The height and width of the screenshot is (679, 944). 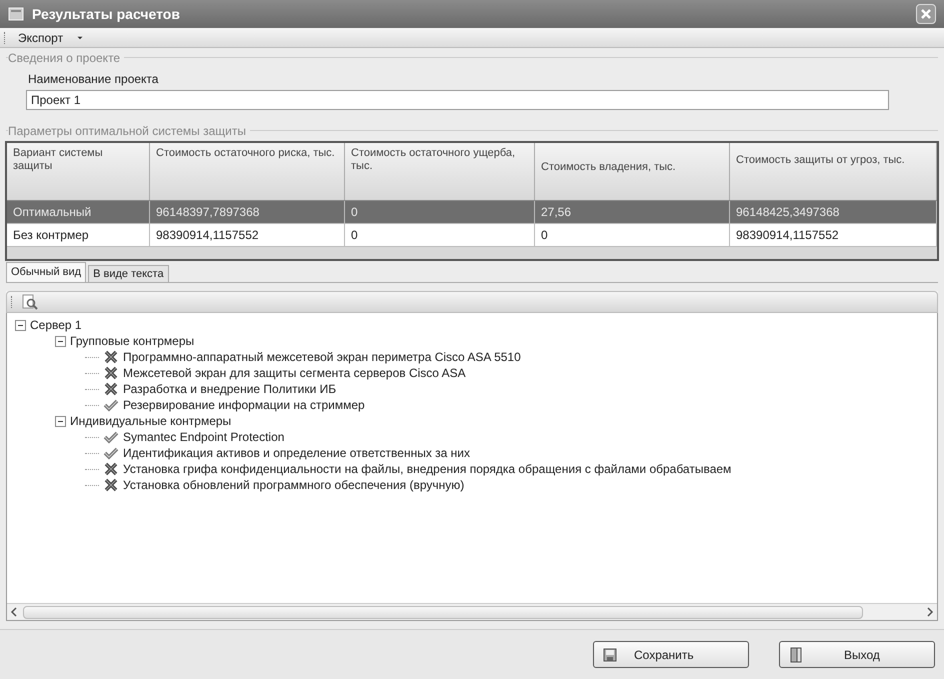 What do you see at coordinates (457, 100) in the screenshot?
I see `project-name-field: Проект 1` at bounding box center [457, 100].